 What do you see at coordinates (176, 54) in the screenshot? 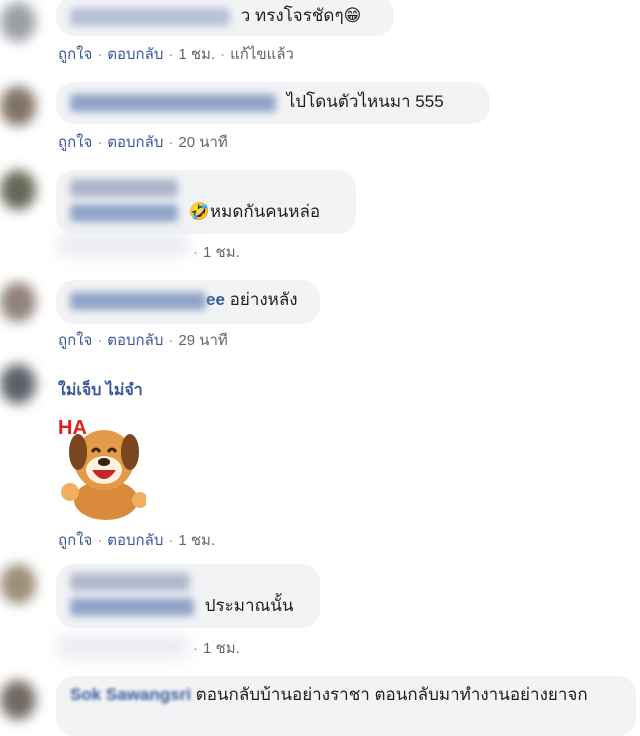
I see `comment-actions: ถูกใจ · ตอบกลับ · 1 ชม. · แก้ไขแล้ว` at bounding box center [176, 54].